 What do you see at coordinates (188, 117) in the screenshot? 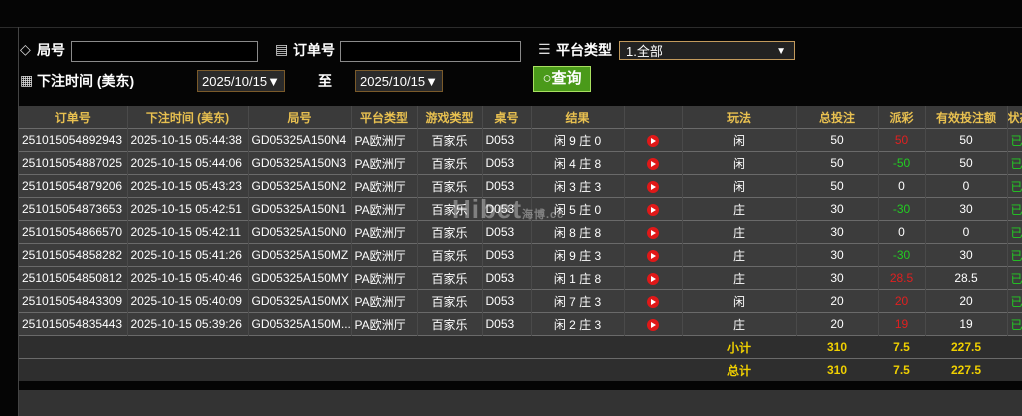
I see `col-header-time: 下注时间 (美东)` at bounding box center [188, 117].